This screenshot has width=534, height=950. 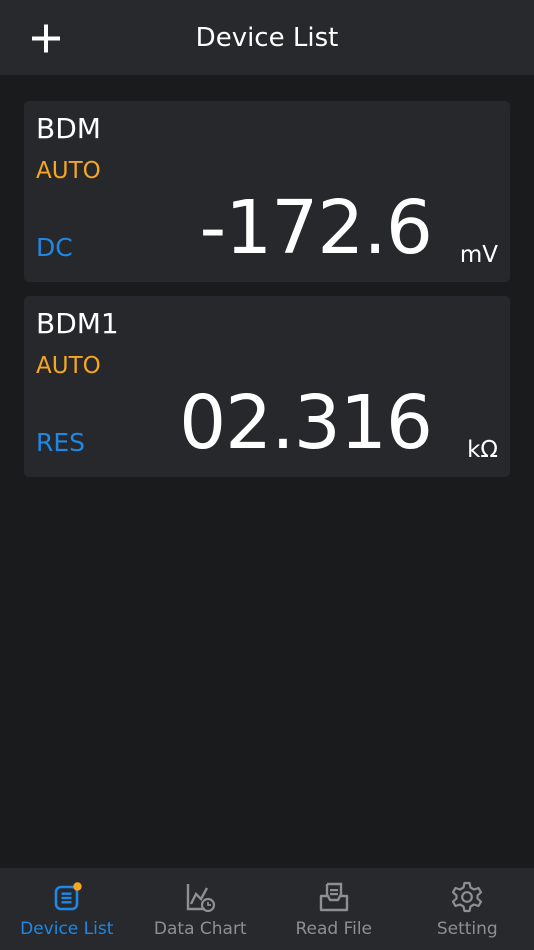 What do you see at coordinates (482, 450) in the screenshot?
I see `reading-unit: kΩ` at bounding box center [482, 450].